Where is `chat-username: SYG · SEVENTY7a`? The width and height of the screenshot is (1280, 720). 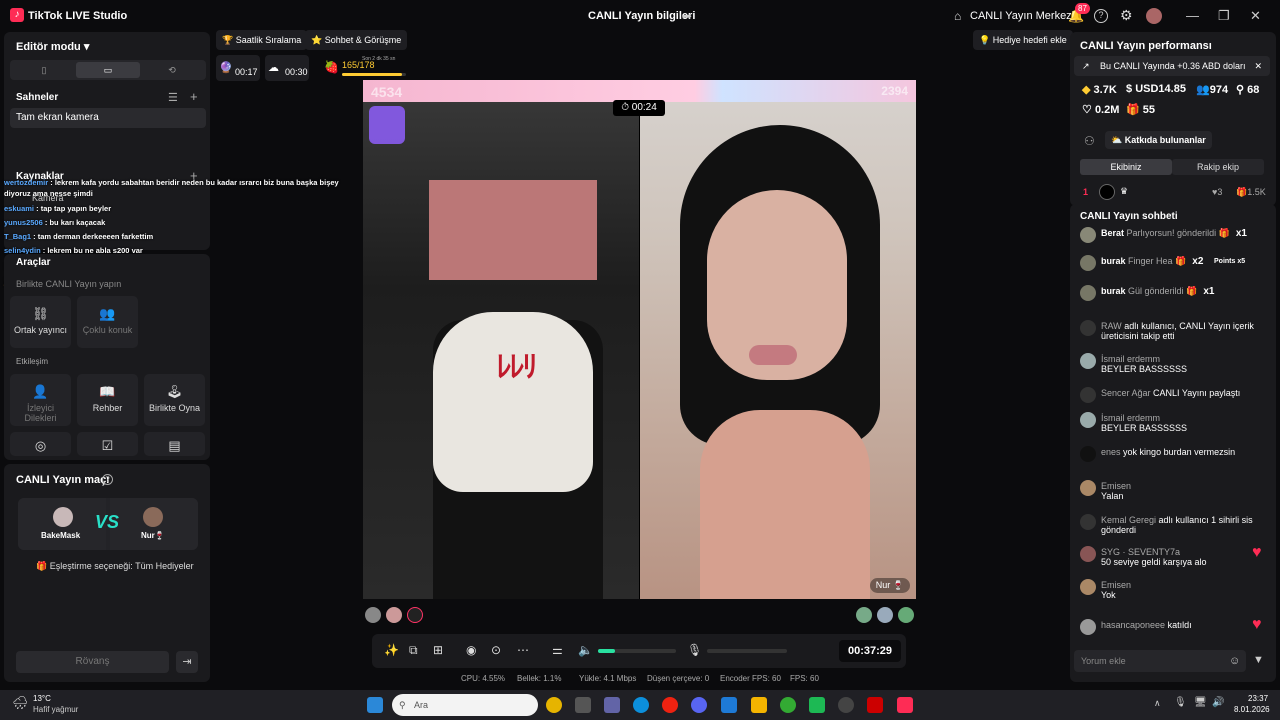
chat-username: SYG · SEVENTY7a is located at coordinates (1140, 552).